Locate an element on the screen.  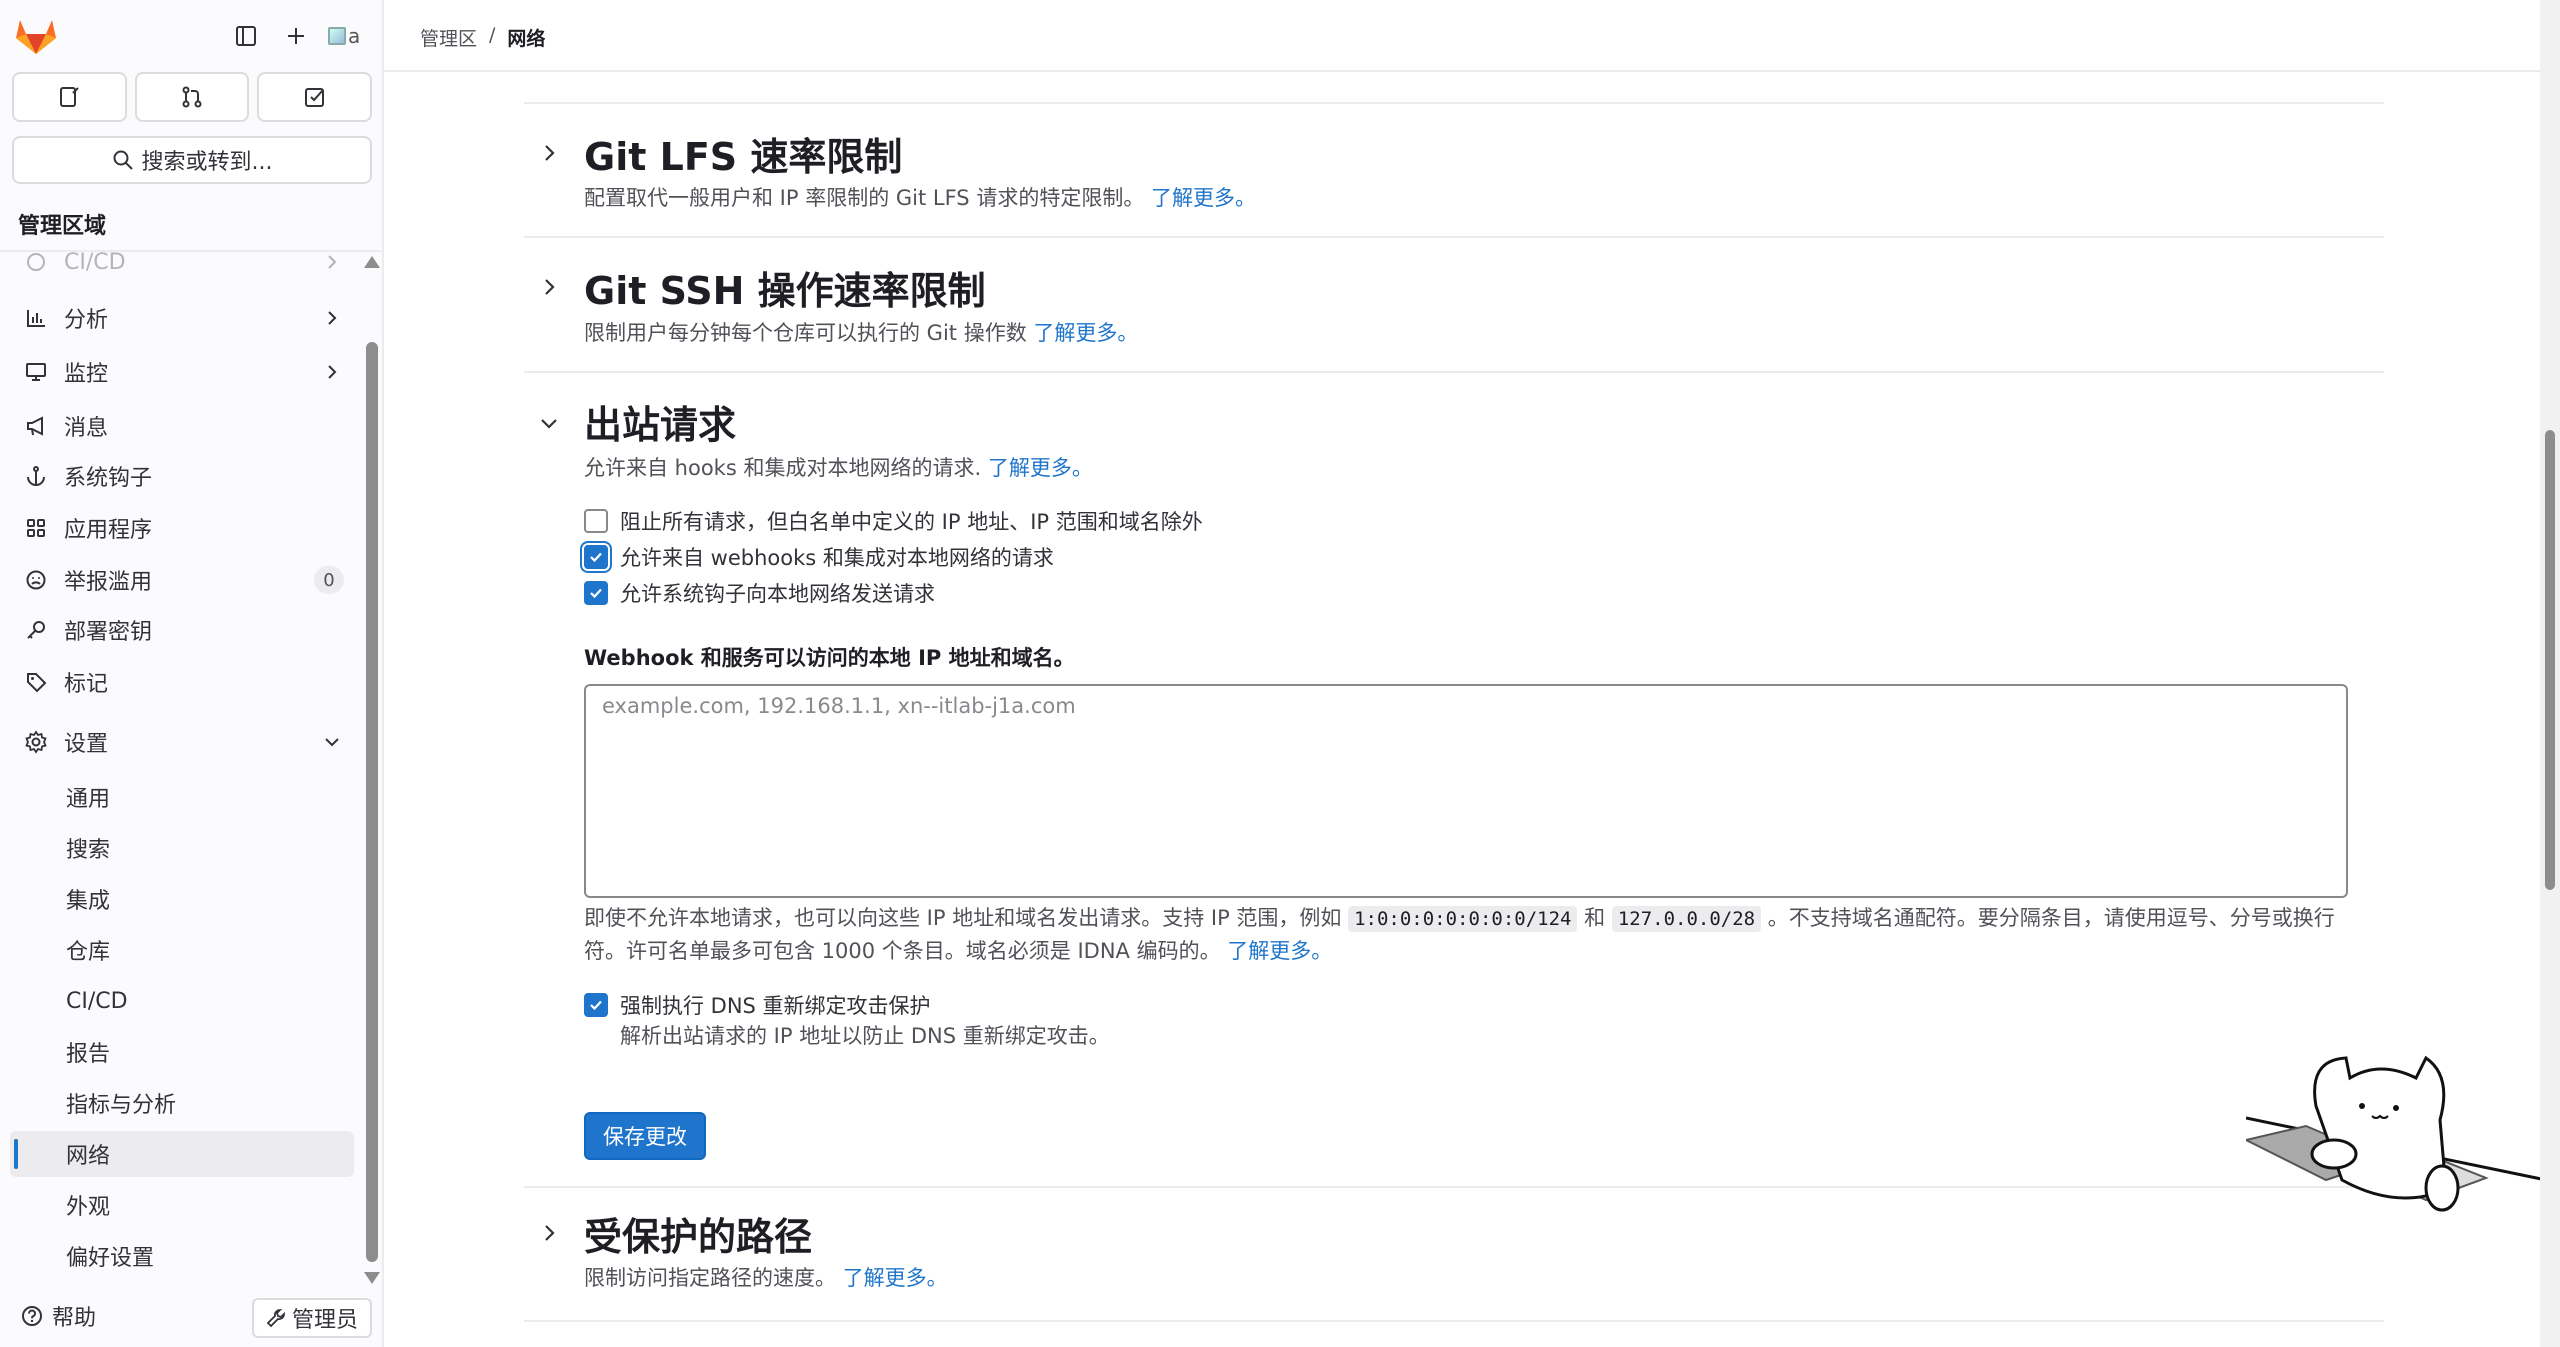
label-icon is located at coordinates (36, 682).